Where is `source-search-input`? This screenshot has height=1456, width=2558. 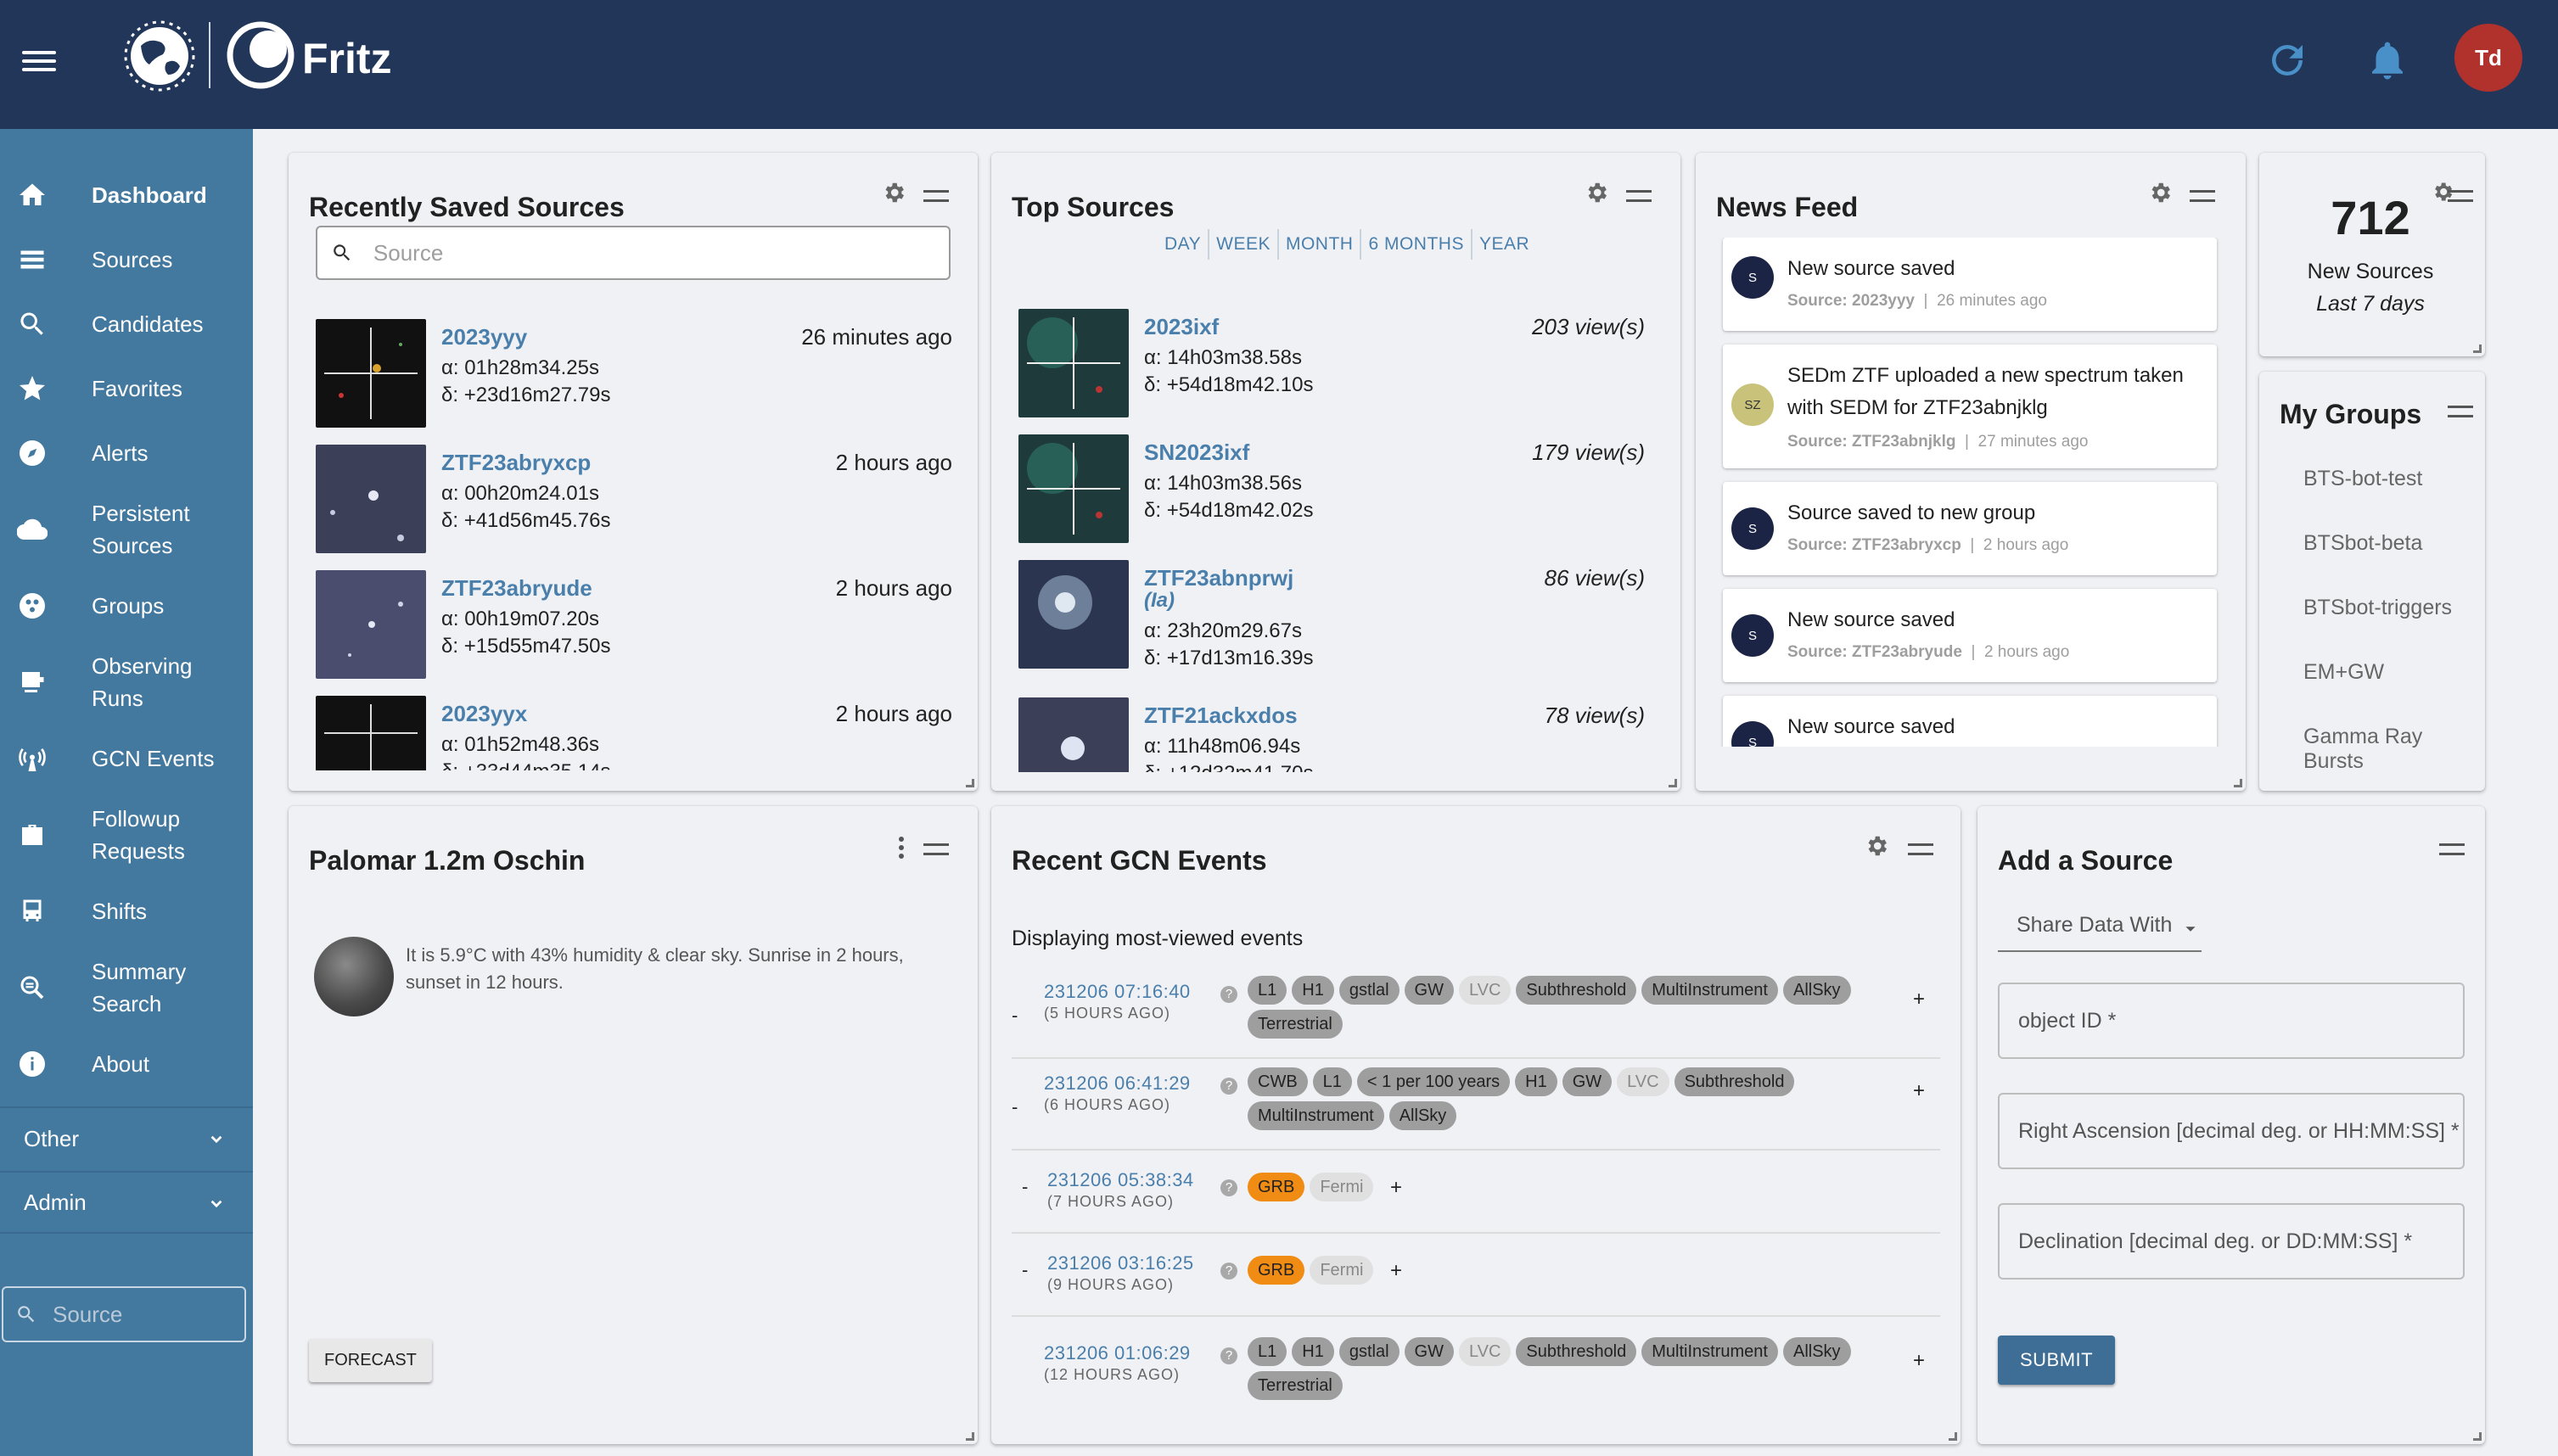
source-search-input is located at coordinates (661, 252).